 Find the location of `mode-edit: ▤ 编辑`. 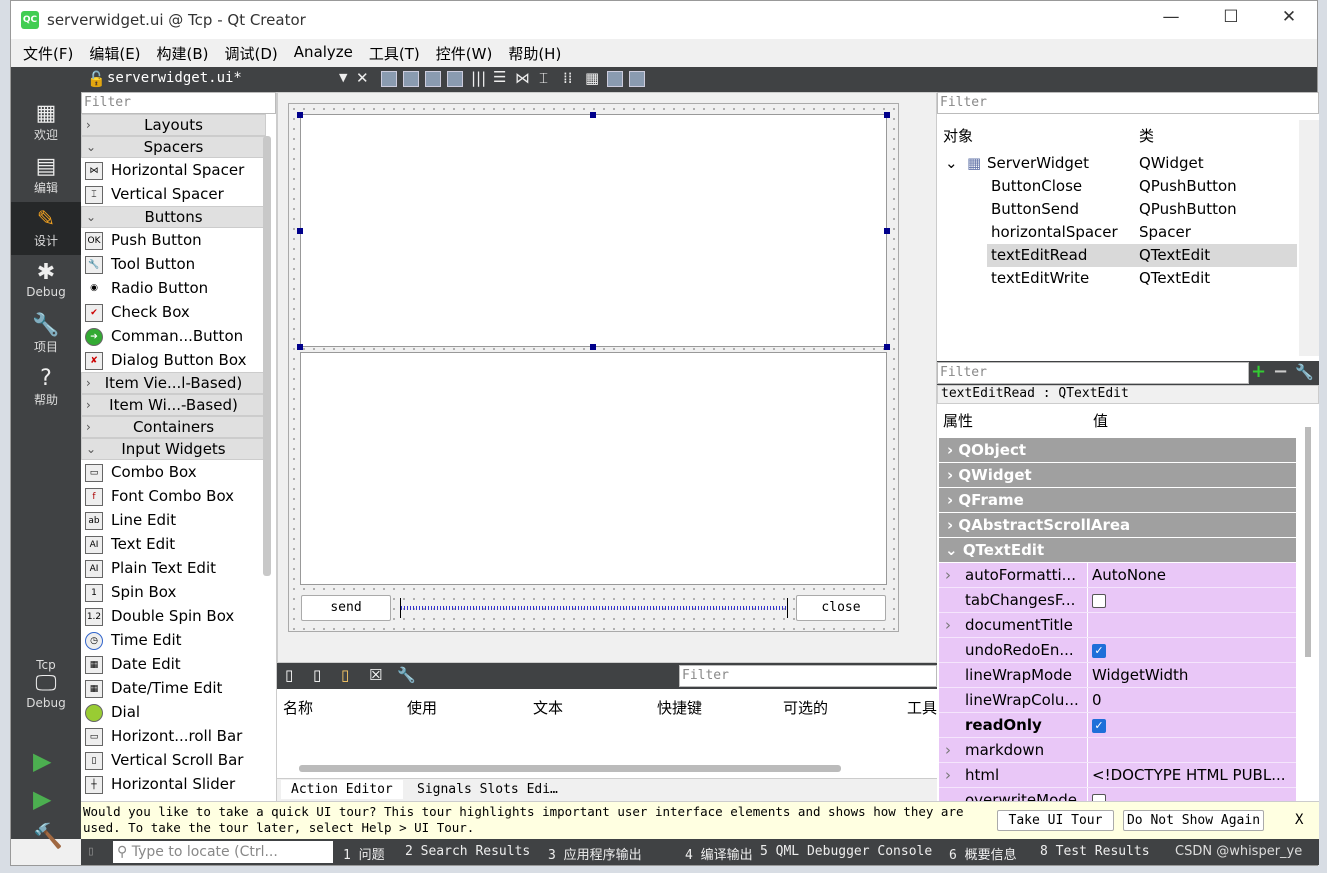

mode-edit: ▤ 编辑 is located at coordinates (46, 175).